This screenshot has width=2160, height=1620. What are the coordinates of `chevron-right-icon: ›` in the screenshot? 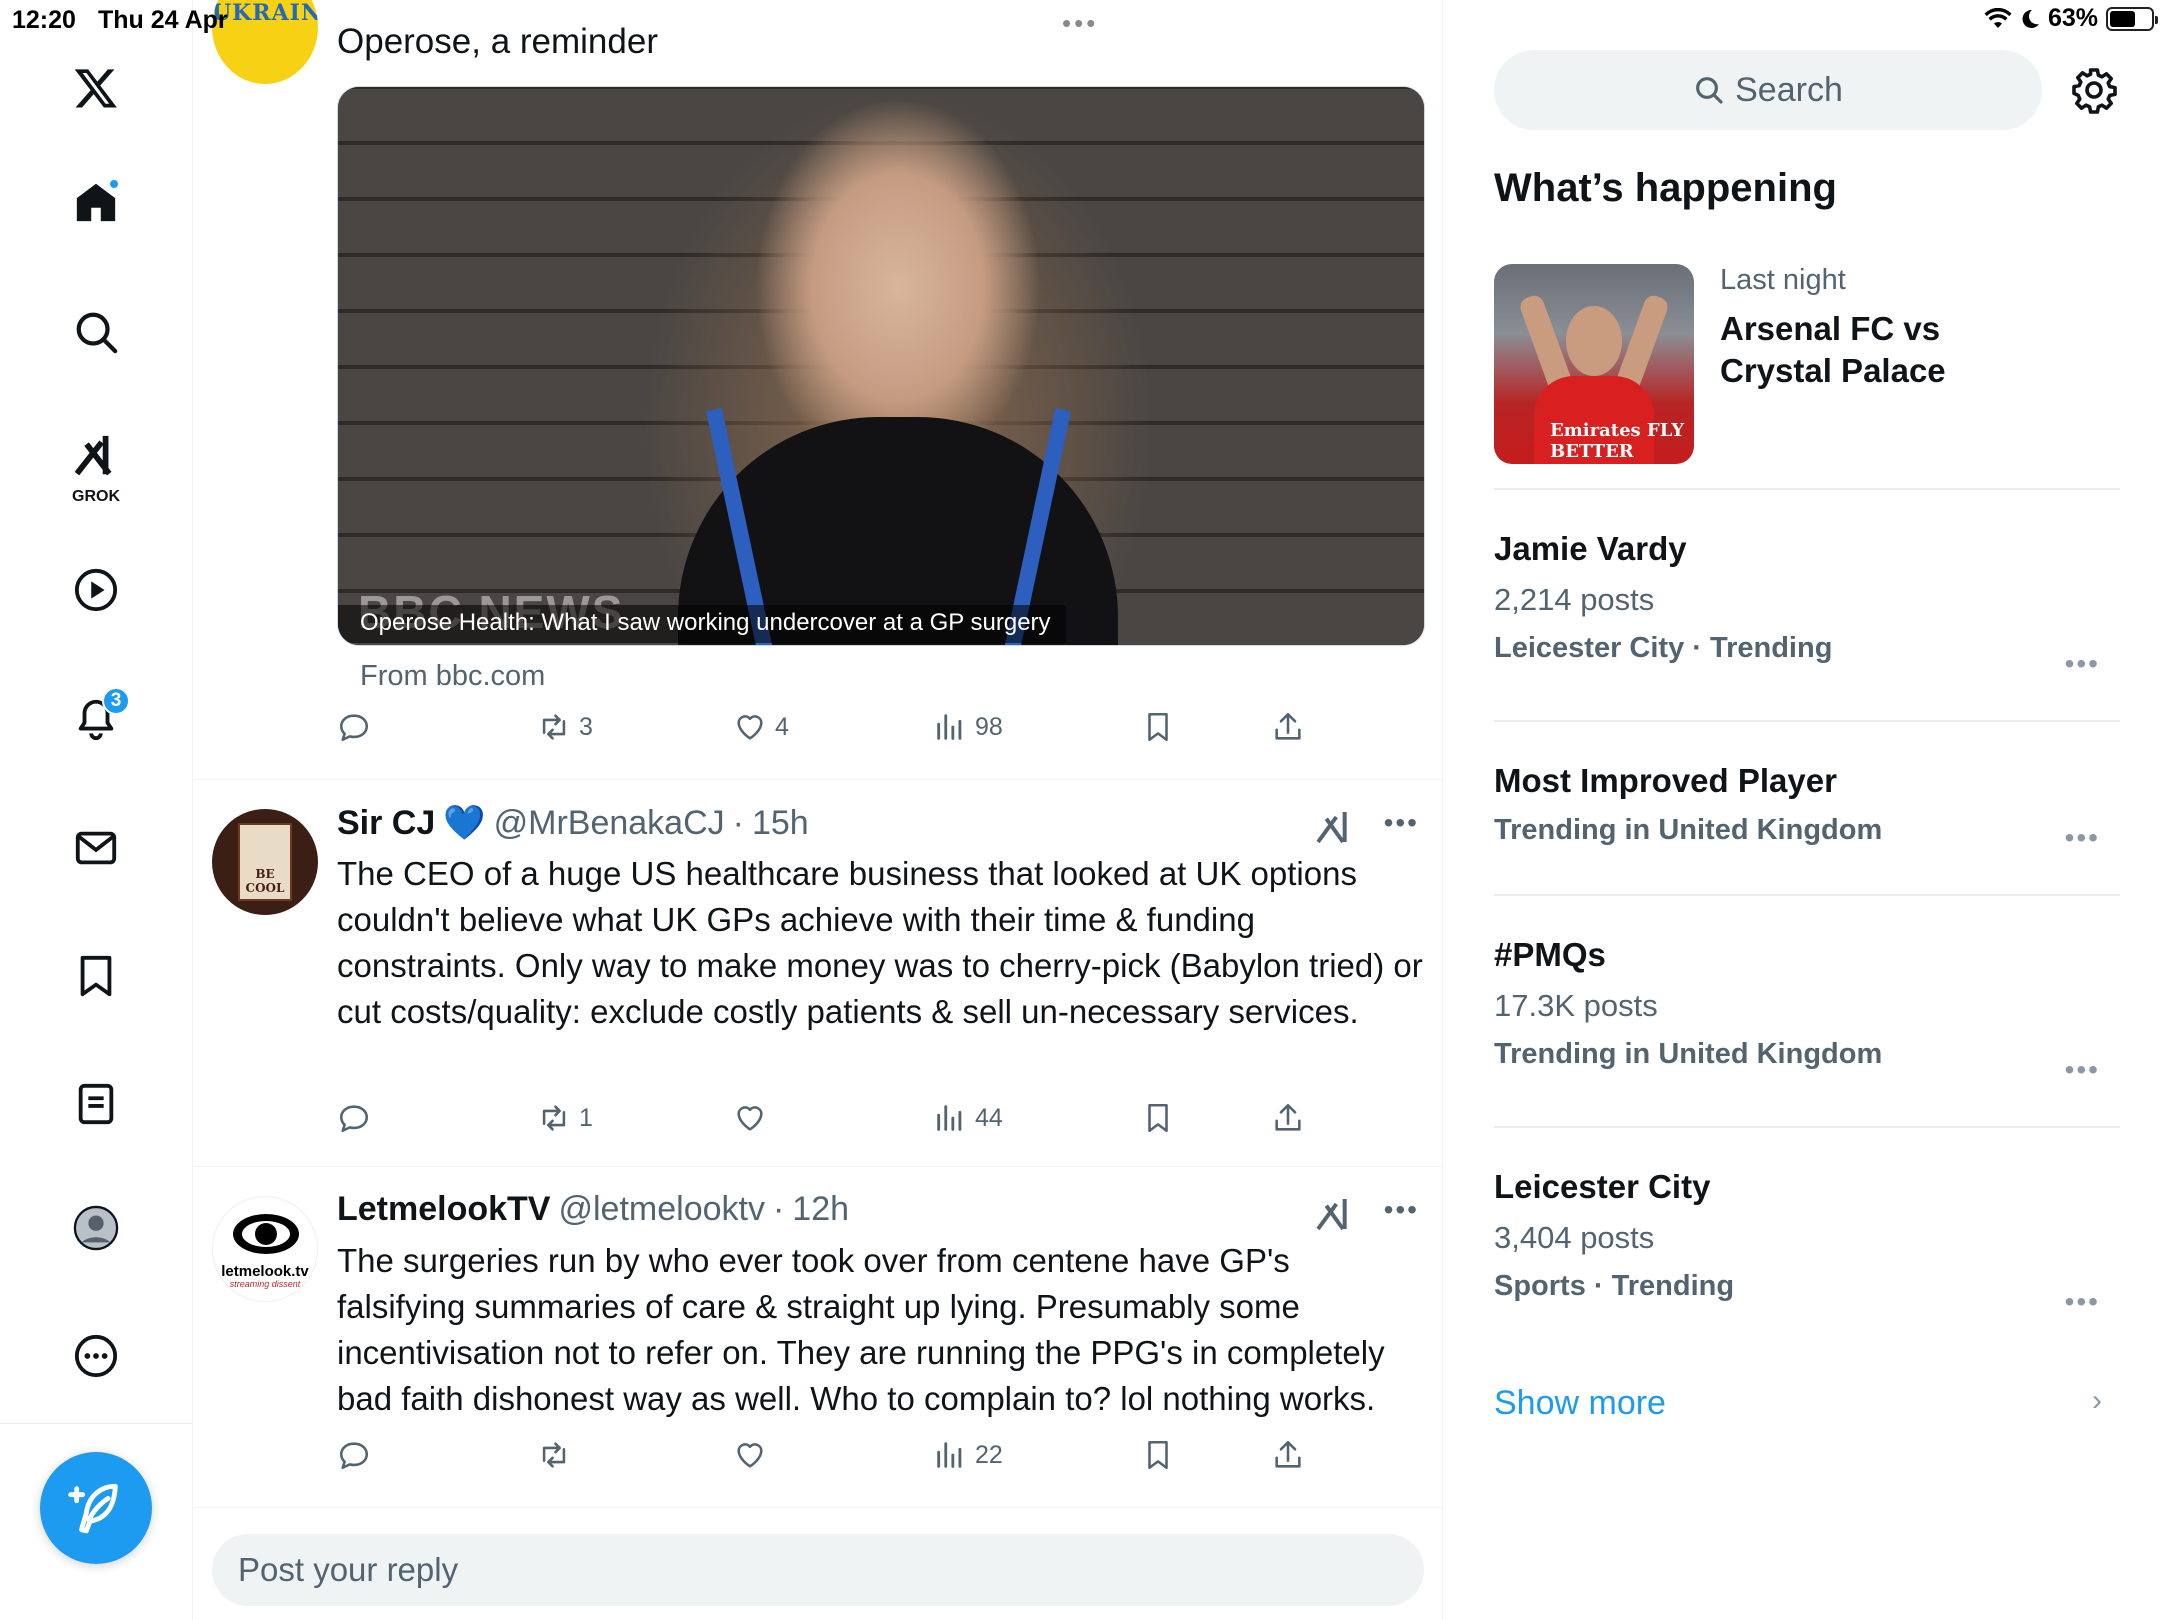 It's located at (2097, 1401).